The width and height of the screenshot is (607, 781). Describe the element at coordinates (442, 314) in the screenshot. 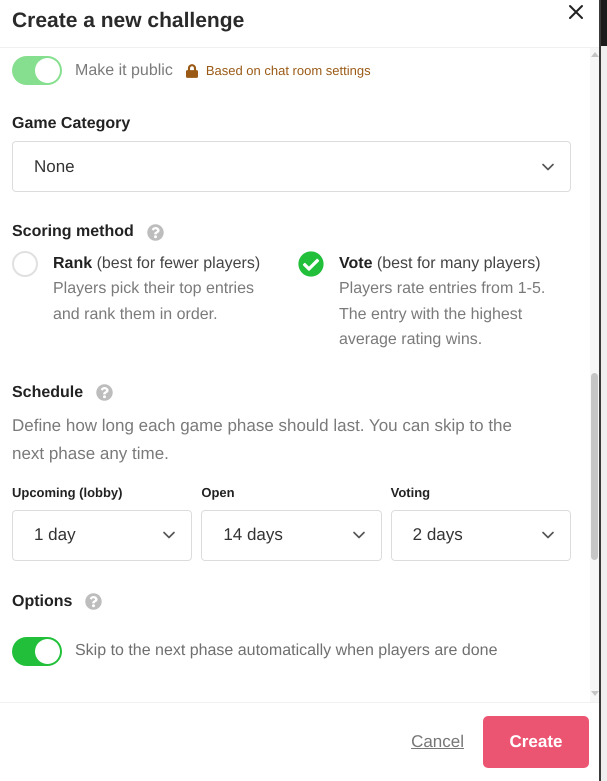

I see `option-description: Players rate entries from 1-5. The entry with the highest average rating wins.` at that location.